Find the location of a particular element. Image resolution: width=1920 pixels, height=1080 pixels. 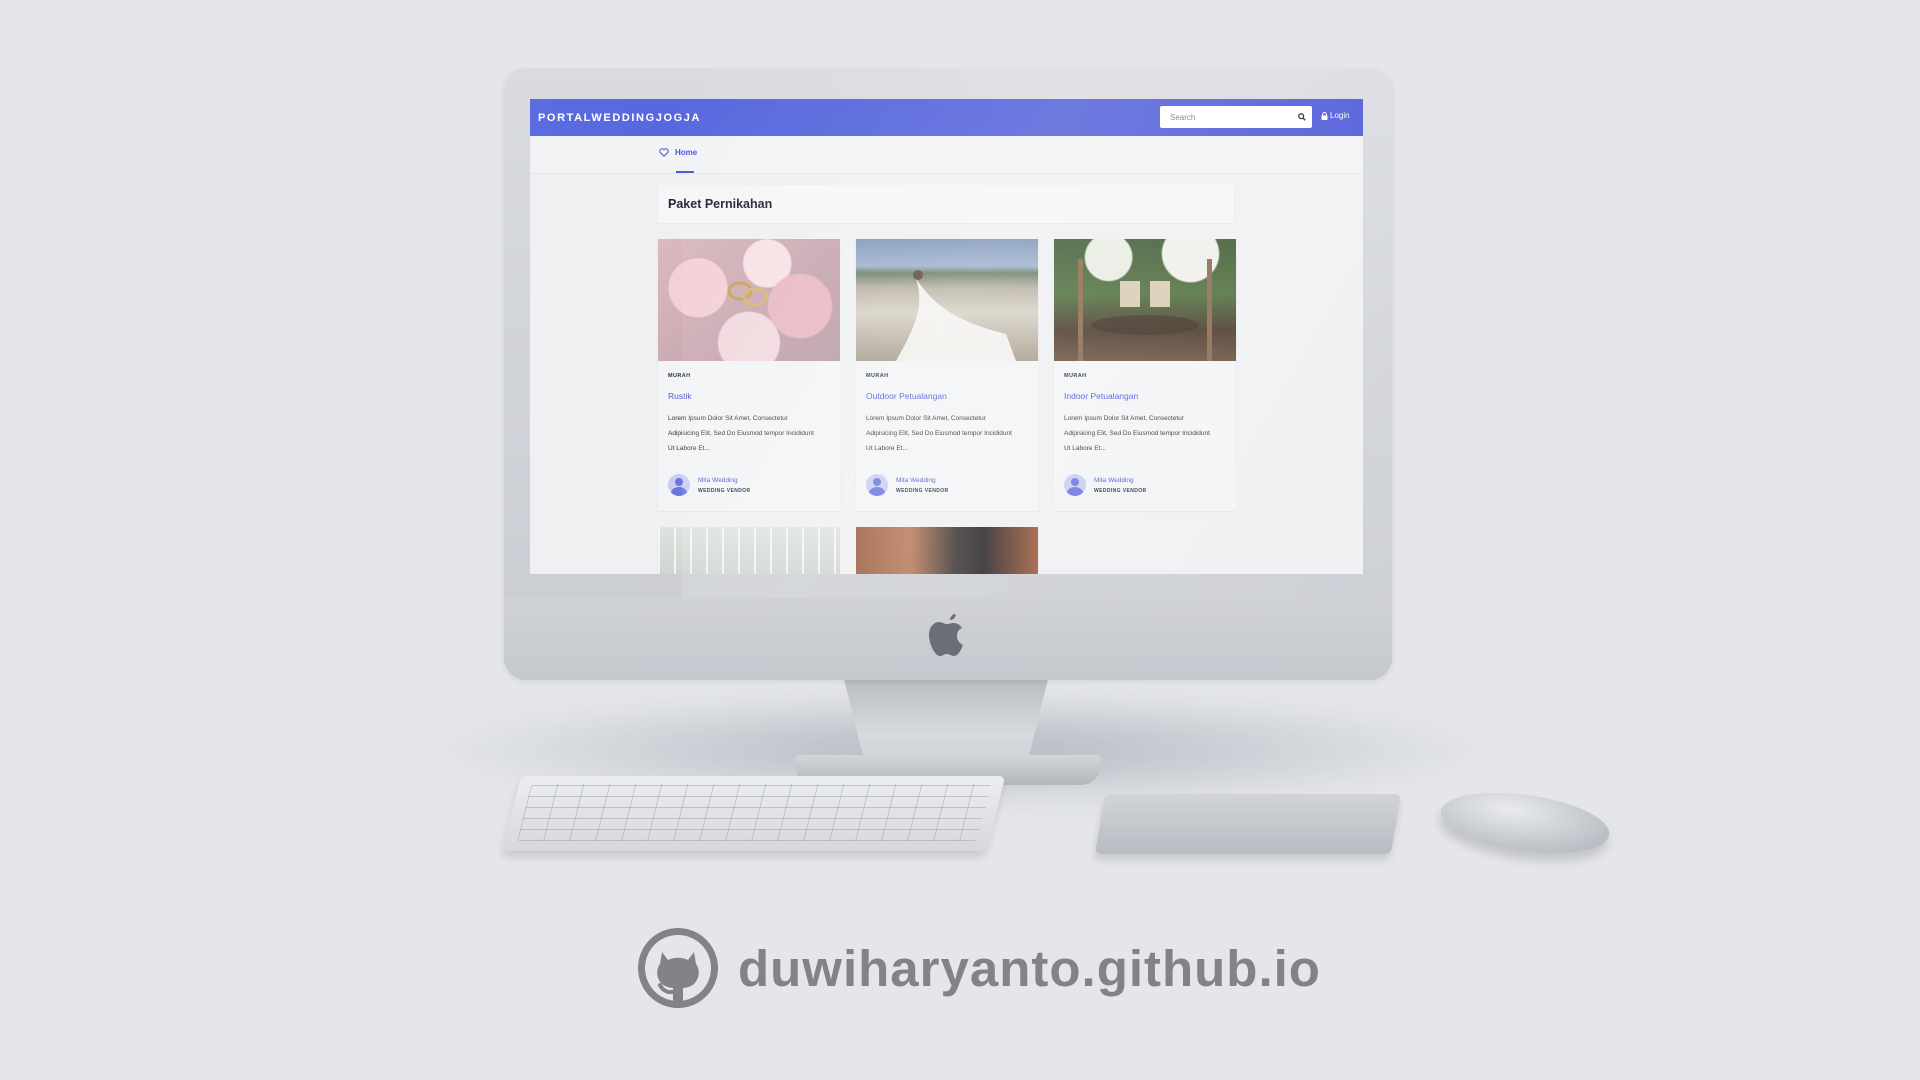

mouse is located at coordinates (1525, 823).